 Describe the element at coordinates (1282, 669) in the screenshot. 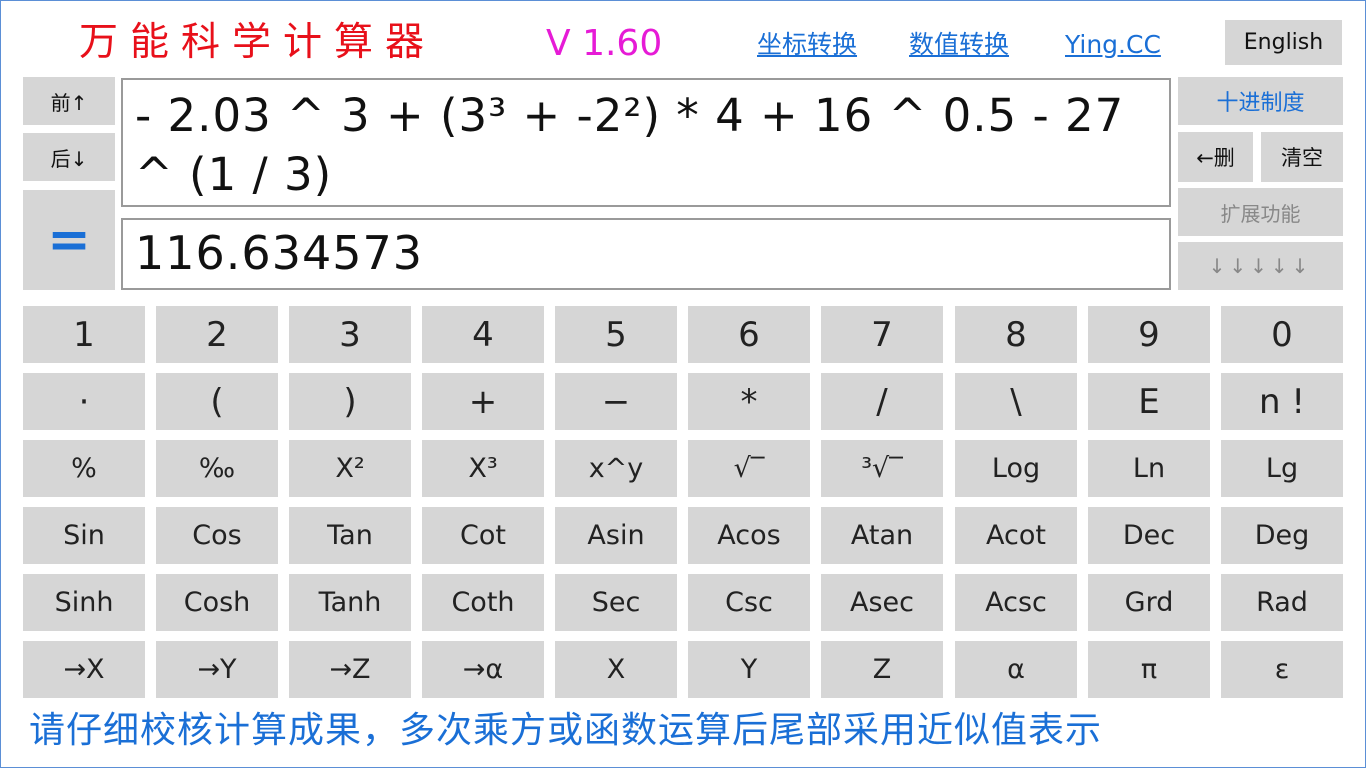

I see `key-epsilon: ε` at that location.